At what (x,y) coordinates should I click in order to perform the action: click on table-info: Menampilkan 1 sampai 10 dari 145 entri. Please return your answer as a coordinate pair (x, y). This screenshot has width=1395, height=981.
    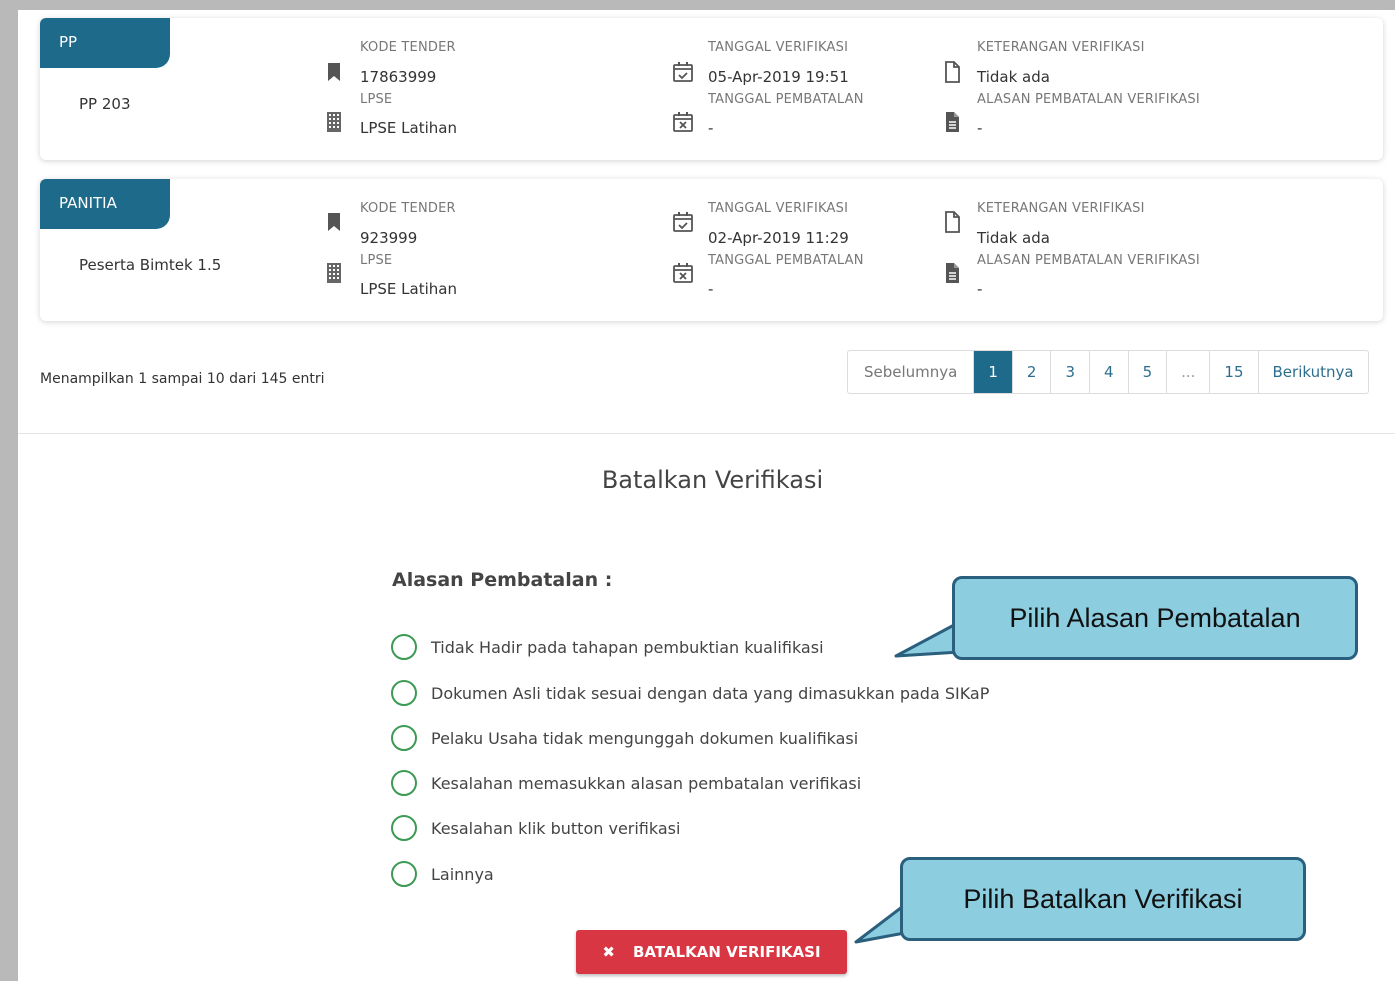
    Looking at the image, I should click on (182, 379).